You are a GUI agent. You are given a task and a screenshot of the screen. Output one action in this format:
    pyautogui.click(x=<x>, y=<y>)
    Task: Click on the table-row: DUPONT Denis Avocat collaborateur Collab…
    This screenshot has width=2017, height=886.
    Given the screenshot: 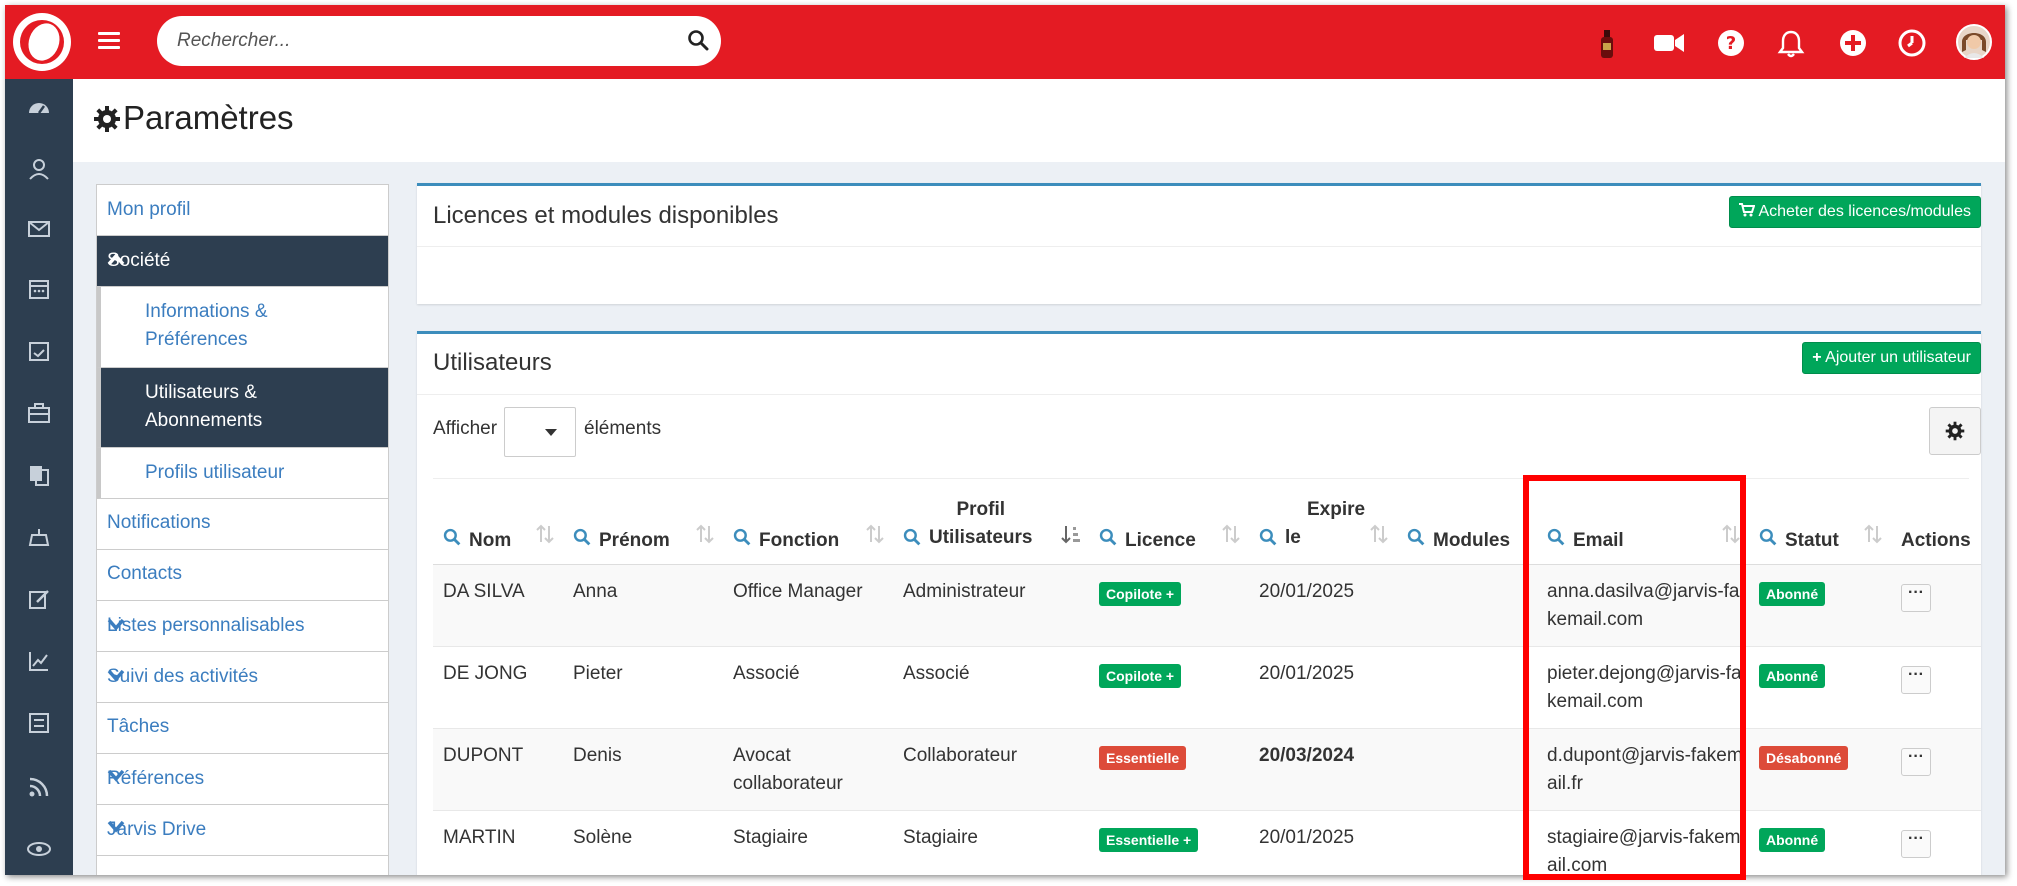 What is the action you would take?
    pyautogui.click(x=1207, y=768)
    